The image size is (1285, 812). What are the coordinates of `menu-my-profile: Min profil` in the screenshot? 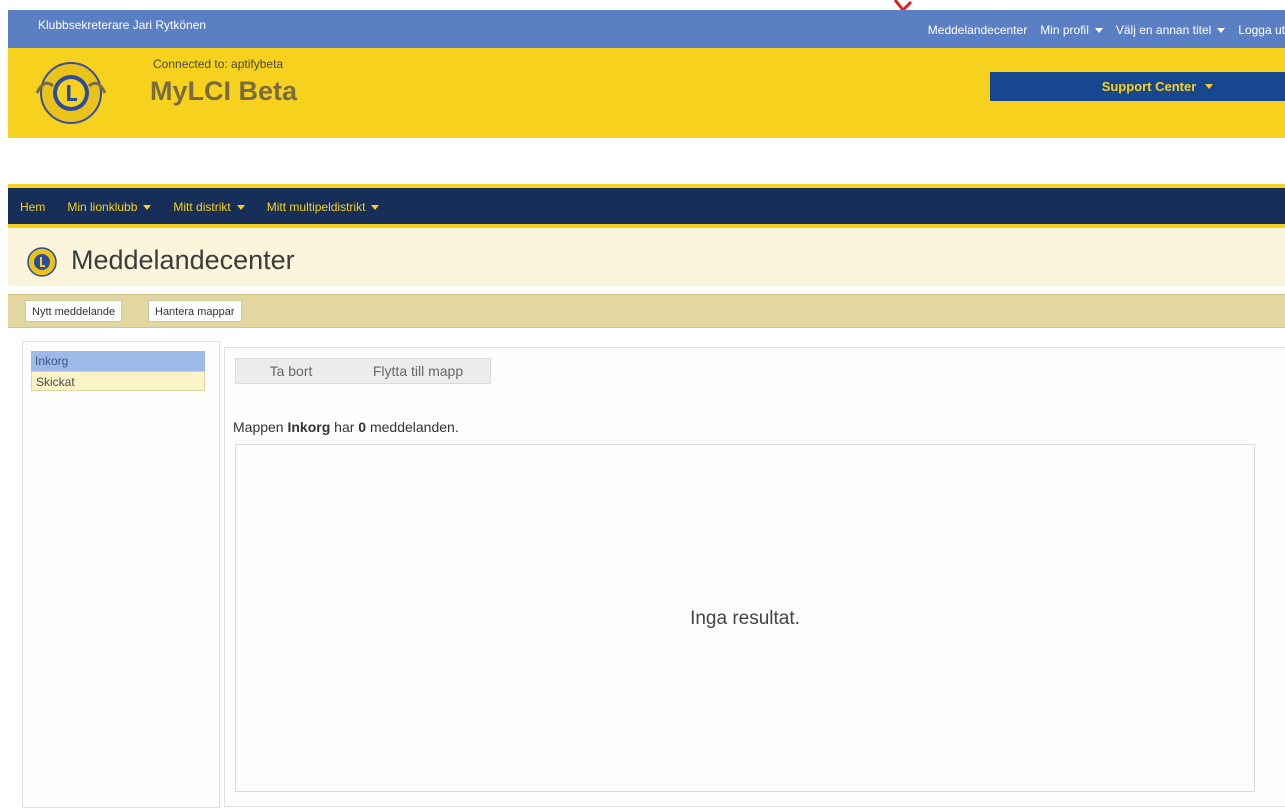 It's located at (1071, 30).